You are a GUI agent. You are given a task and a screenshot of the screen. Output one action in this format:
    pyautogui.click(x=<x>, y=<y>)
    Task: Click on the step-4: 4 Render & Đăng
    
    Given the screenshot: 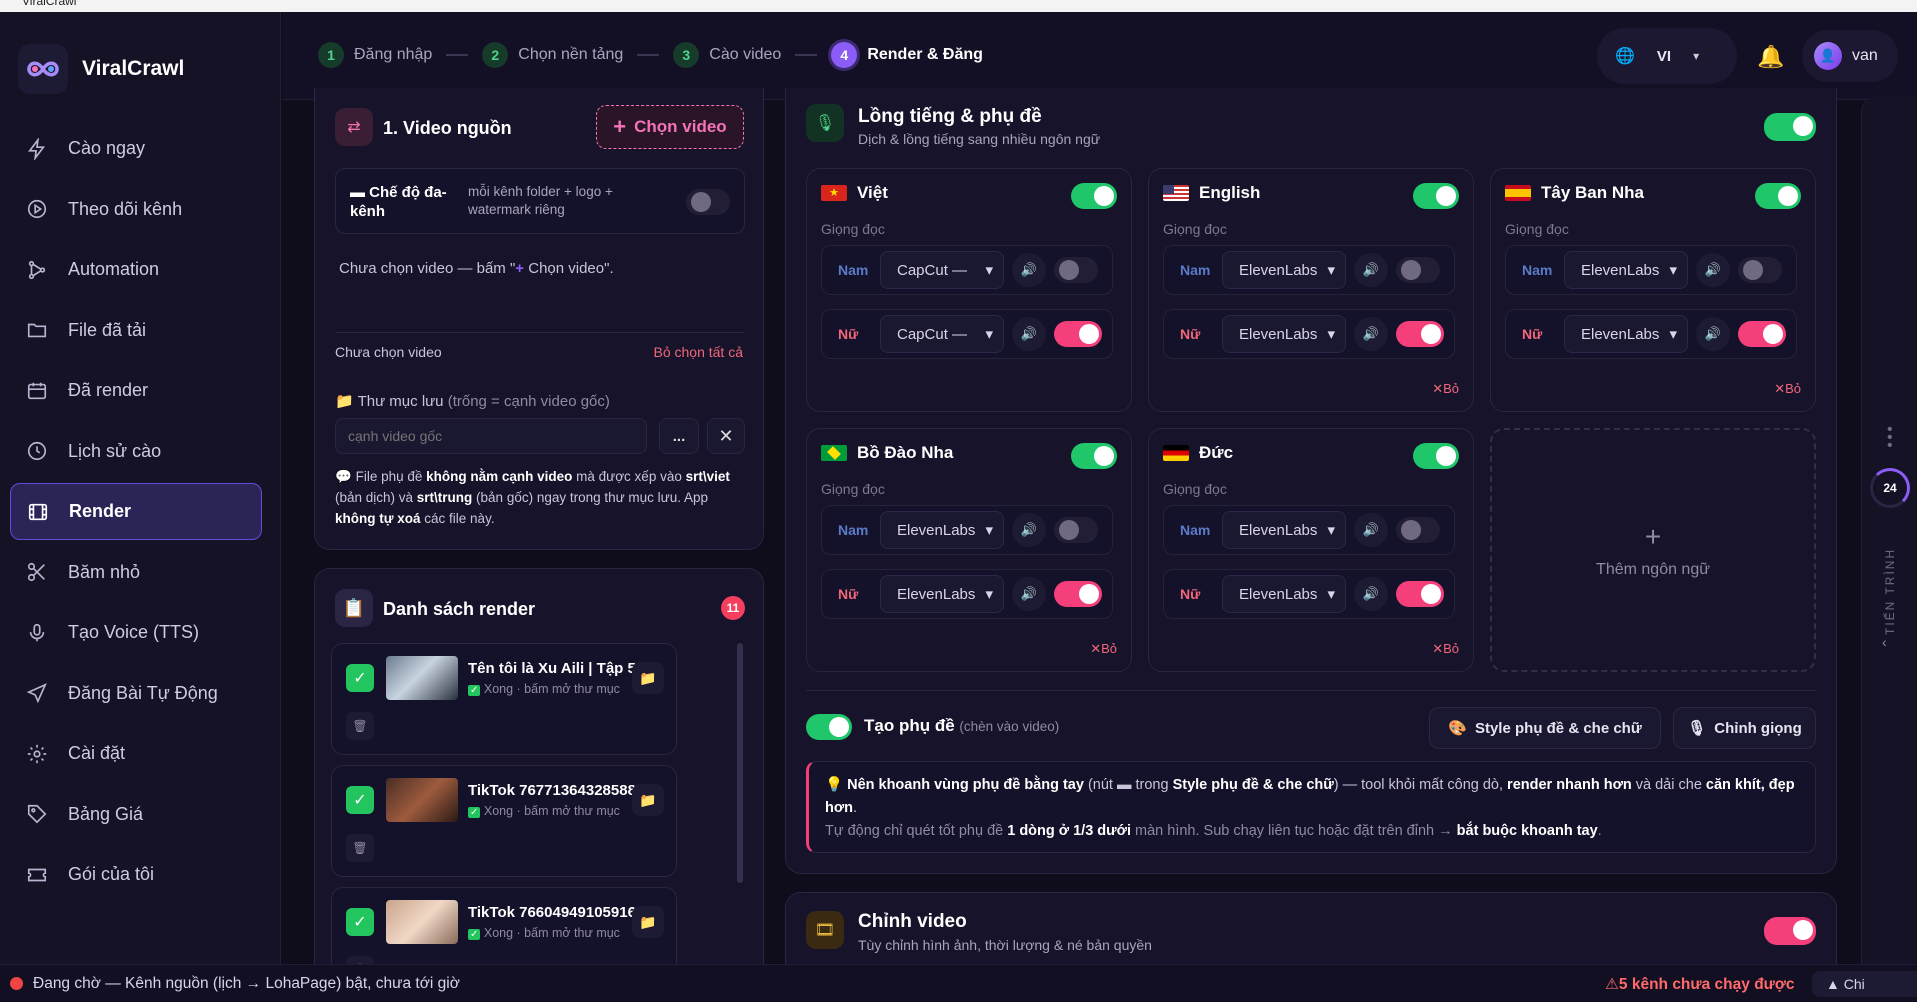 What is the action you would take?
    pyautogui.click(x=907, y=55)
    